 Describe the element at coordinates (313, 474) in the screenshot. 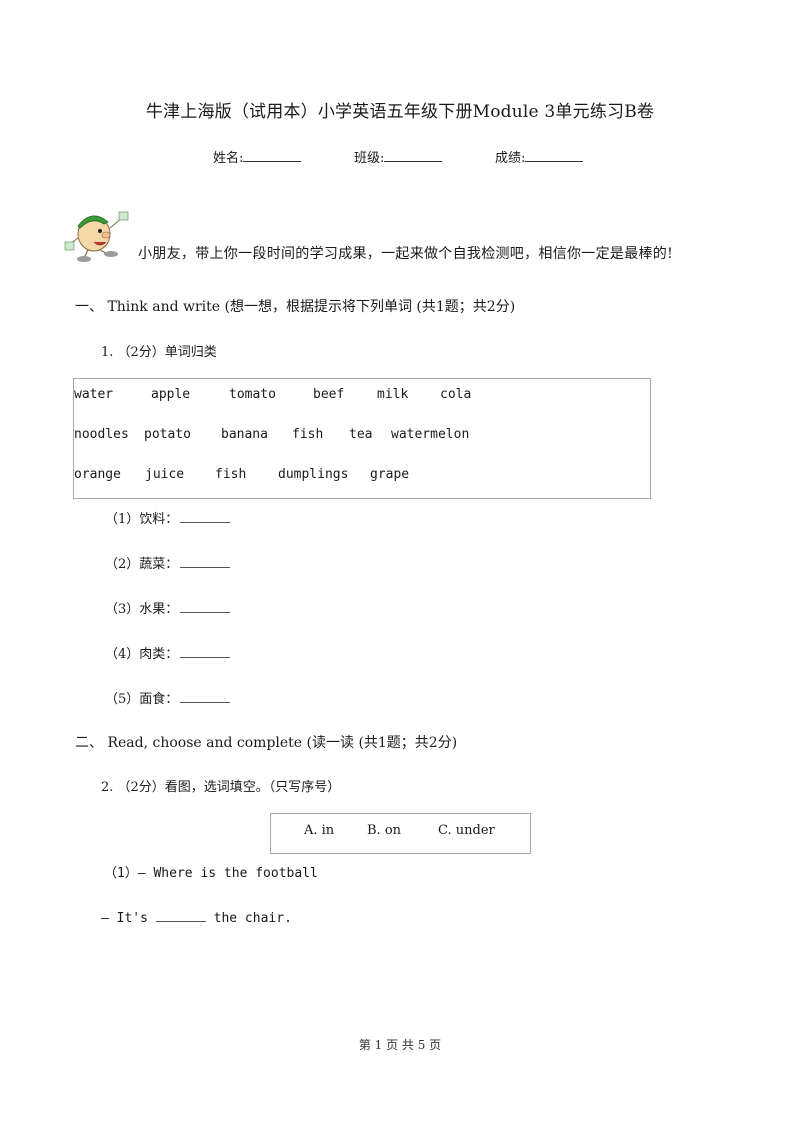

I see `word-item: dumplings` at that location.